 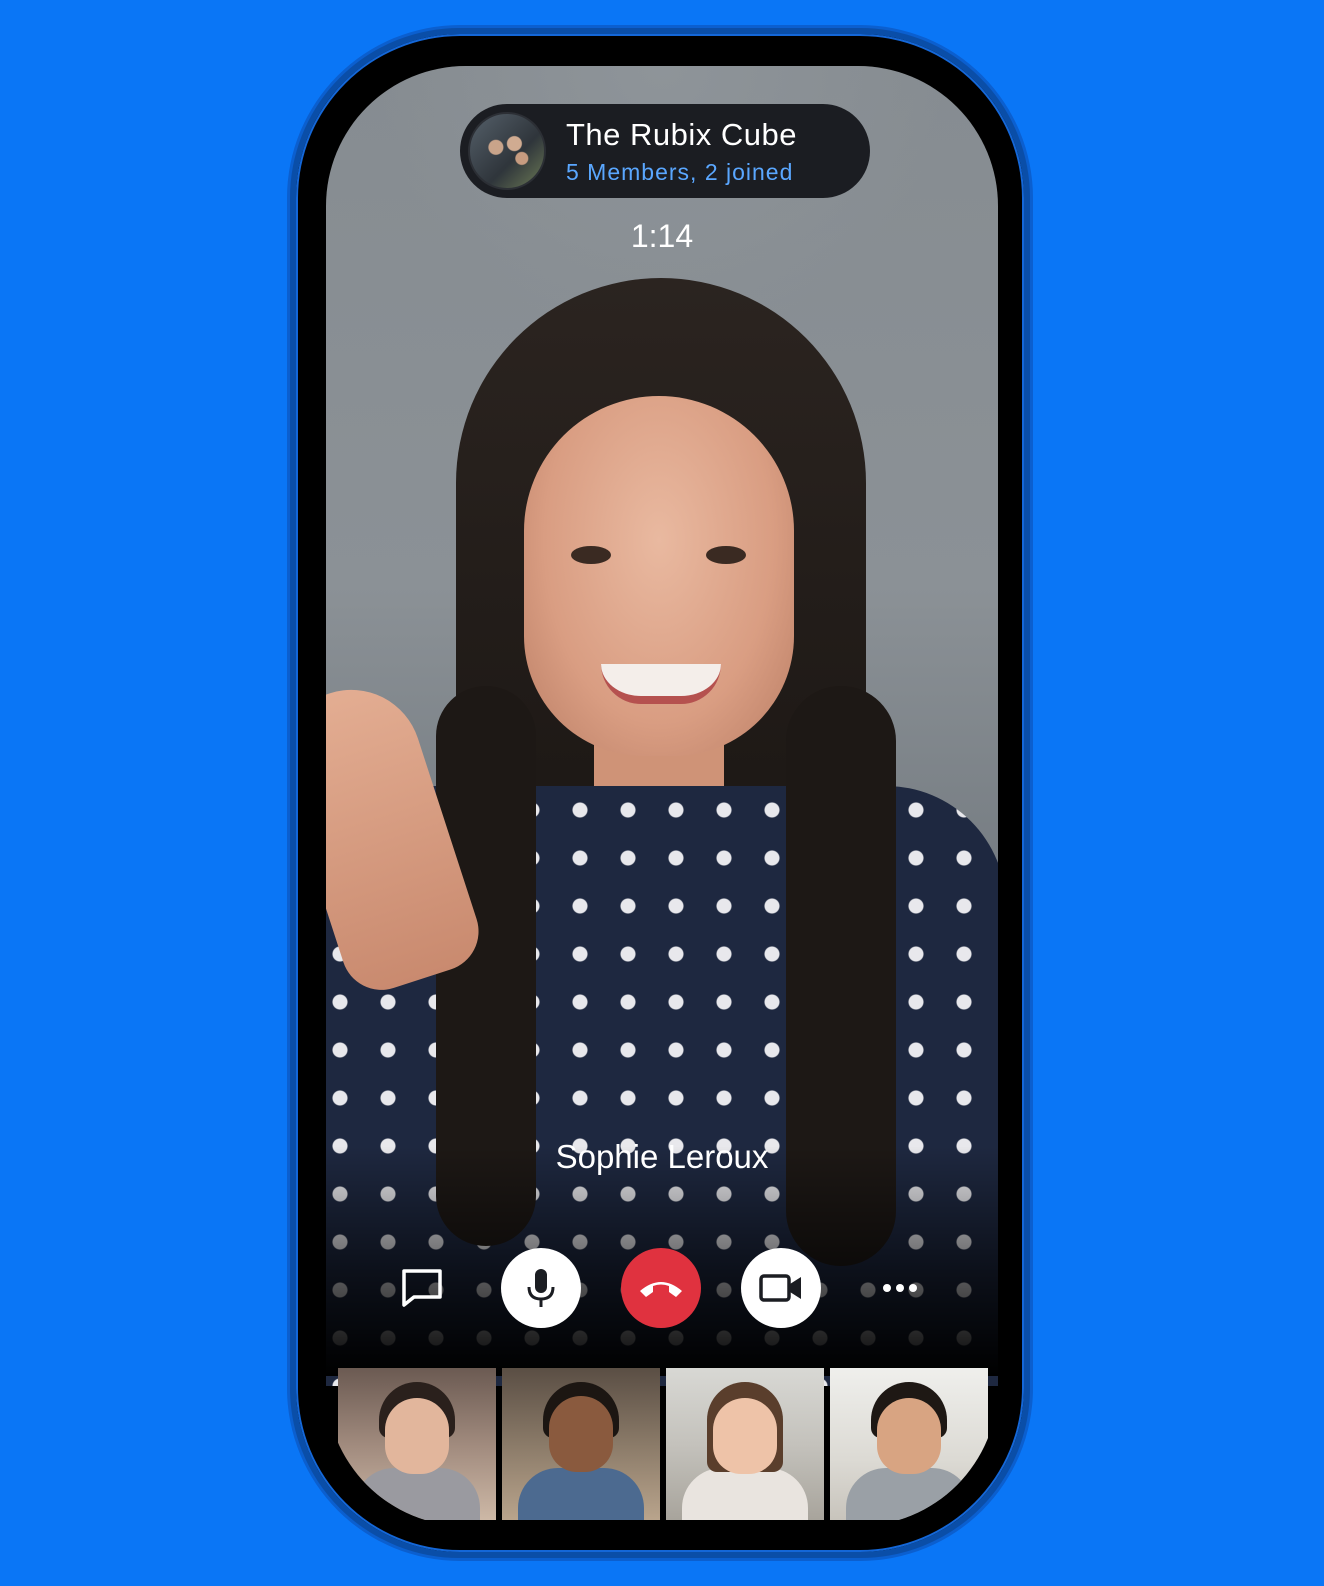 What do you see at coordinates (682, 134) in the screenshot?
I see `group-name: The Rubix Cube` at bounding box center [682, 134].